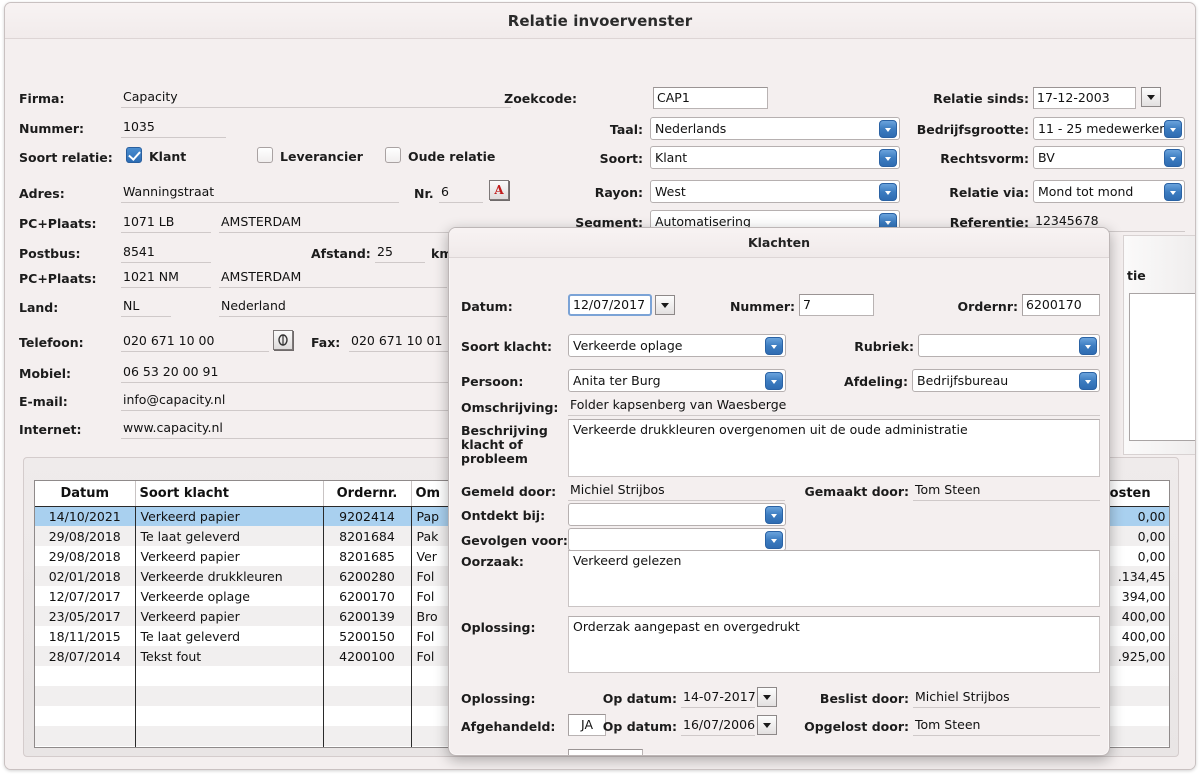 Image resolution: width=1200 pixels, height=782 pixels. I want to click on pcplaats2-label: PC+Plaats:, so click(58, 278).